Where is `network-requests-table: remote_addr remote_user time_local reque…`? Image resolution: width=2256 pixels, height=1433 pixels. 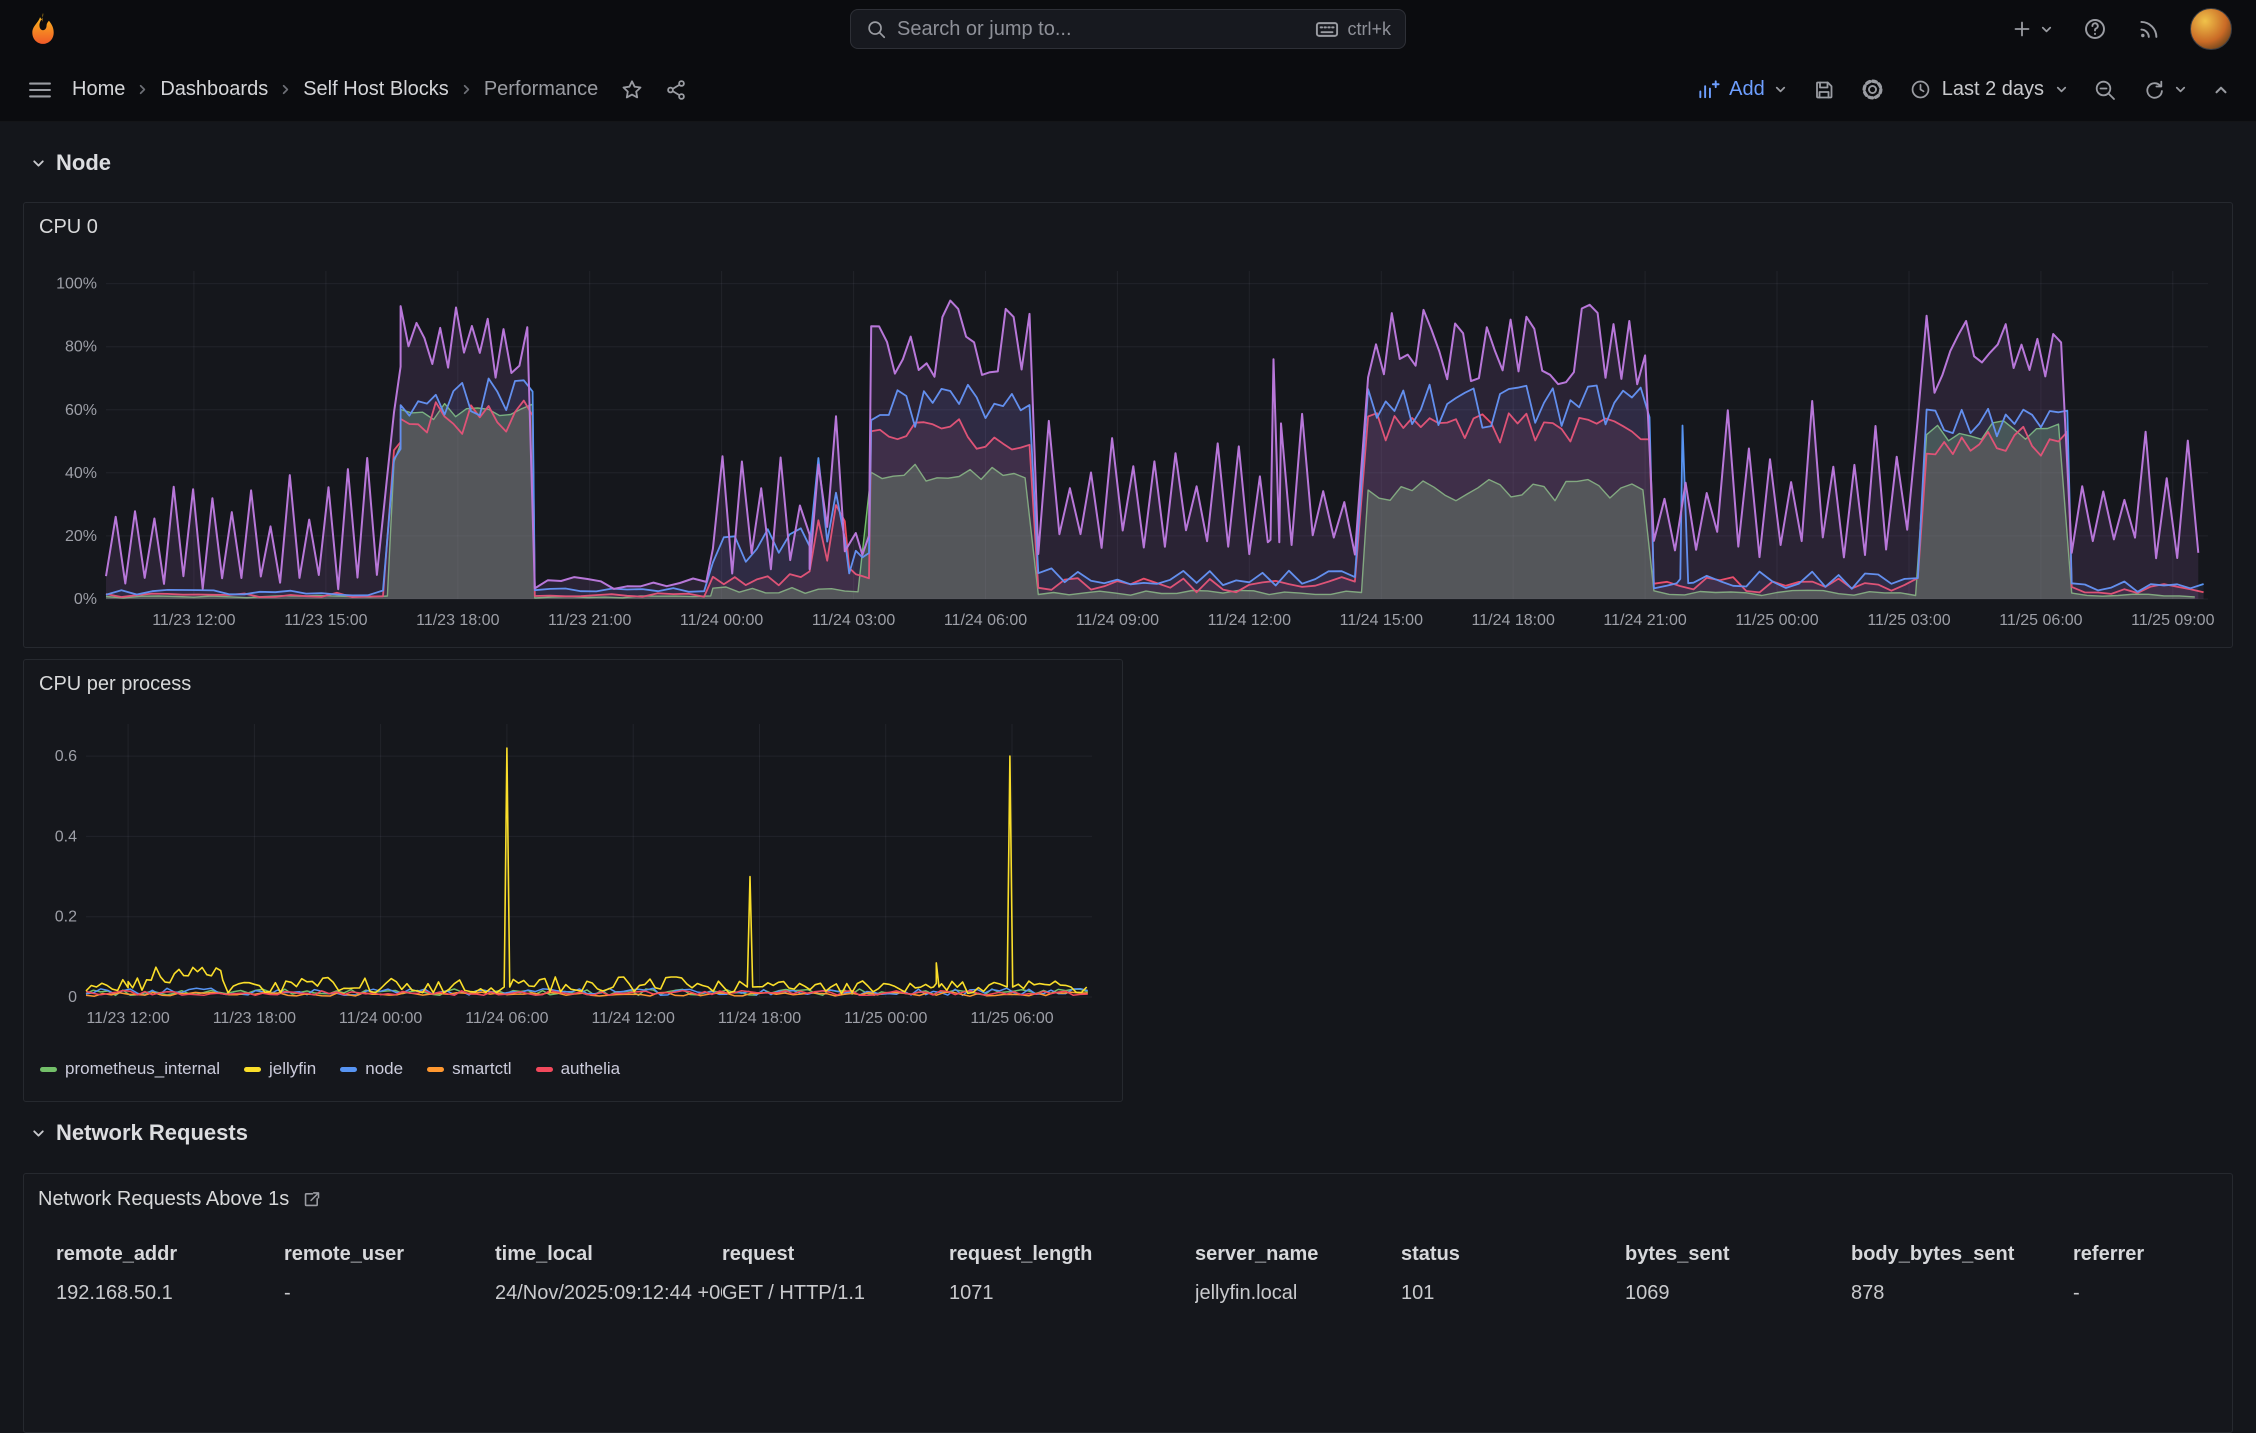
network-requests-table: remote_addr remote_user time_local reque… is located at coordinates (1128, 1271).